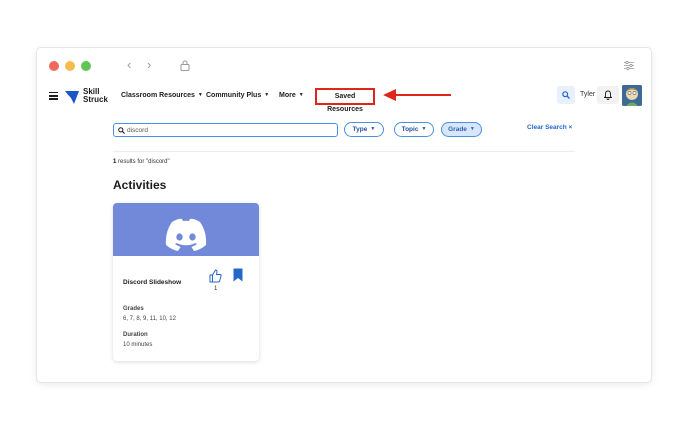 The width and height of the screenshot is (688, 430). What do you see at coordinates (86, 66) in the screenshot?
I see `maximize-window-button` at bounding box center [86, 66].